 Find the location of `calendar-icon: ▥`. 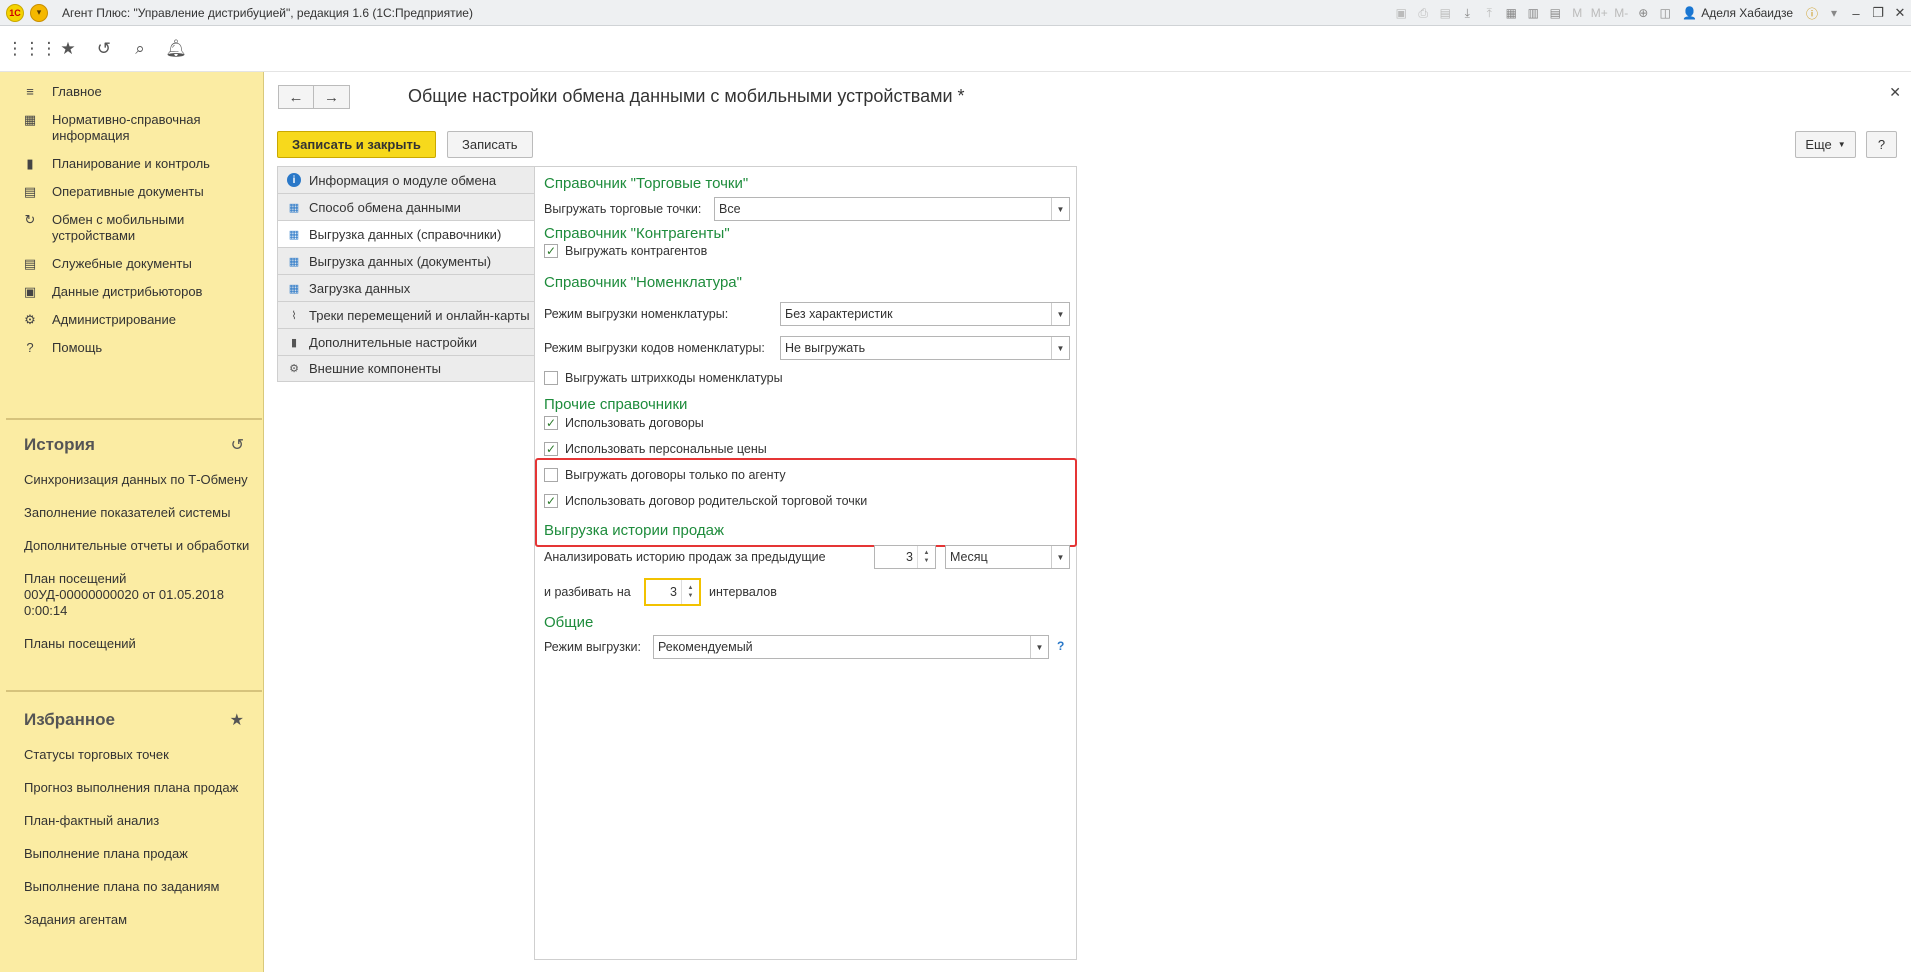

calendar-icon: ▥ is located at coordinates (1533, 13).